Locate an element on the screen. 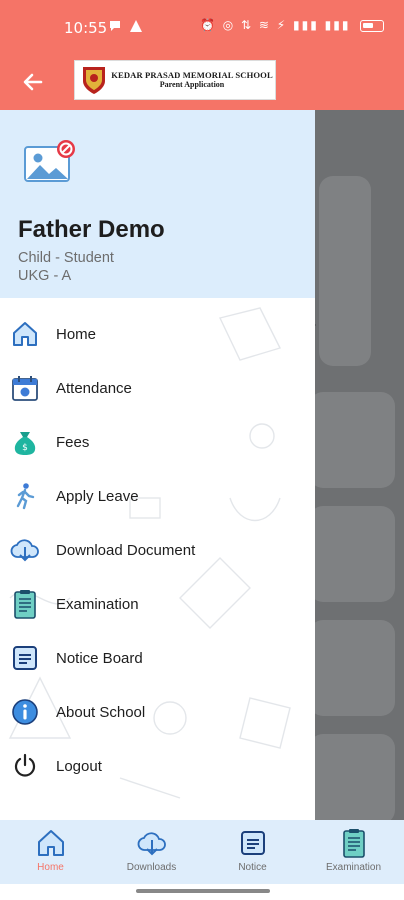  menu-item-about-school: About School is located at coordinates (157, 712).